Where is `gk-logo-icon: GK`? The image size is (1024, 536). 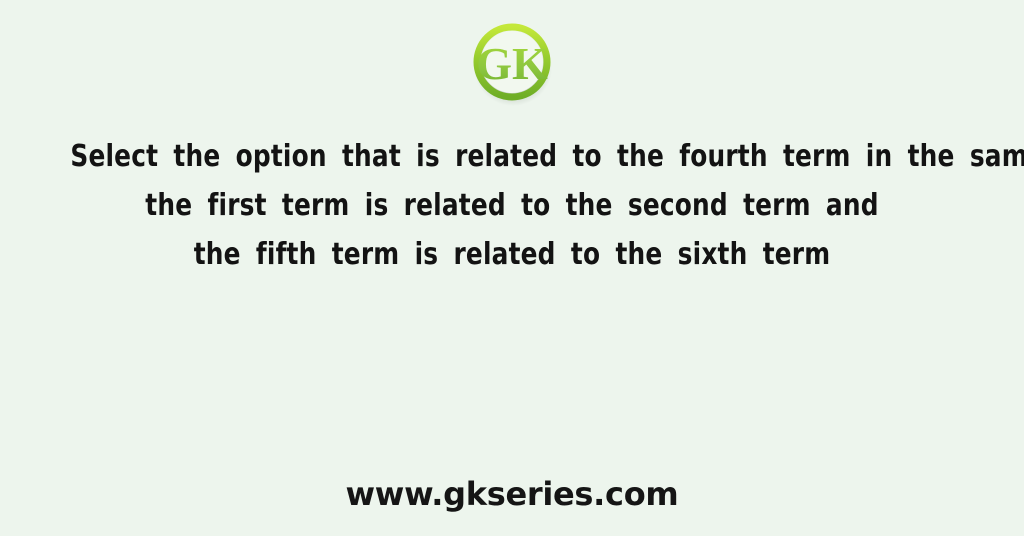
gk-logo-icon: GK is located at coordinates (512, 64).